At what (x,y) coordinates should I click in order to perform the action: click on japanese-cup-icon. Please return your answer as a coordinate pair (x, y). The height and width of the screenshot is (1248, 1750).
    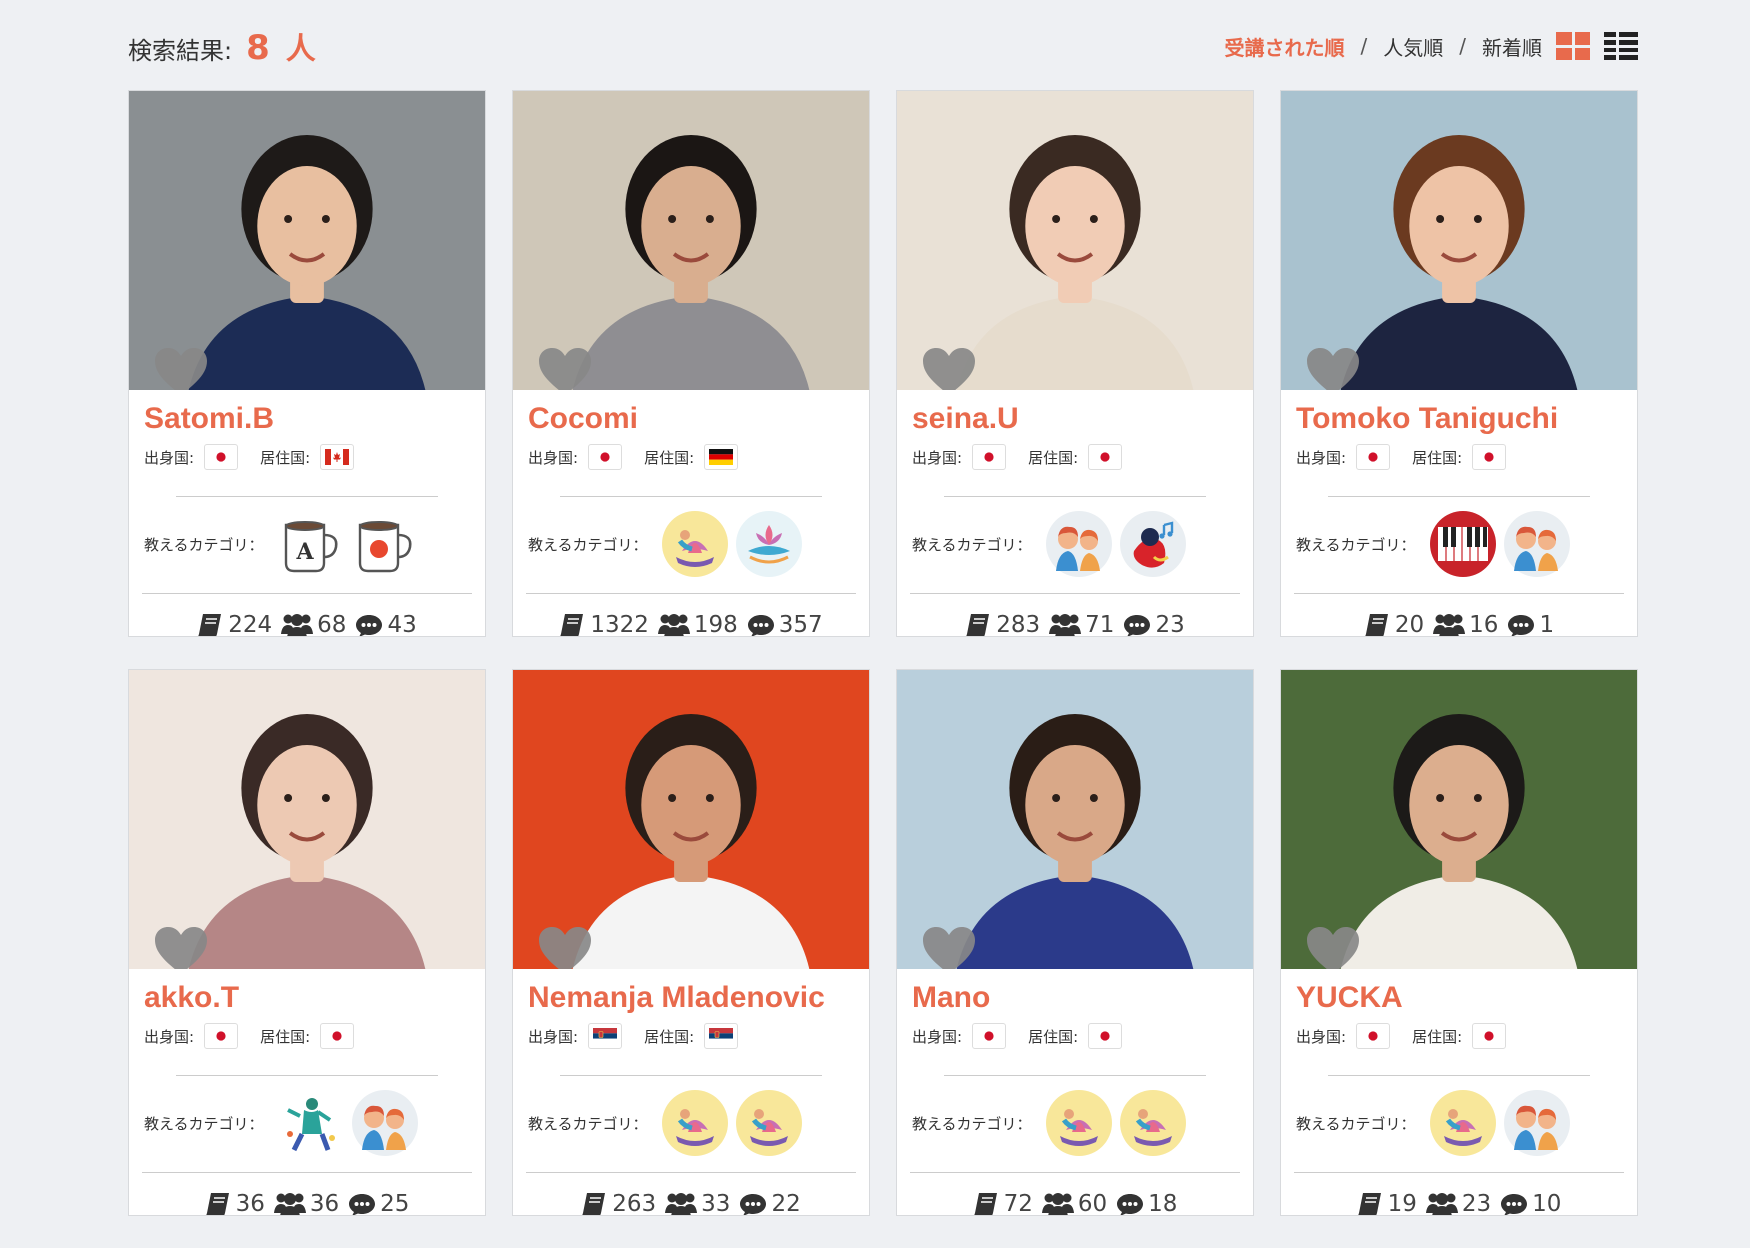
    Looking at the image, I should click on (384, 544).